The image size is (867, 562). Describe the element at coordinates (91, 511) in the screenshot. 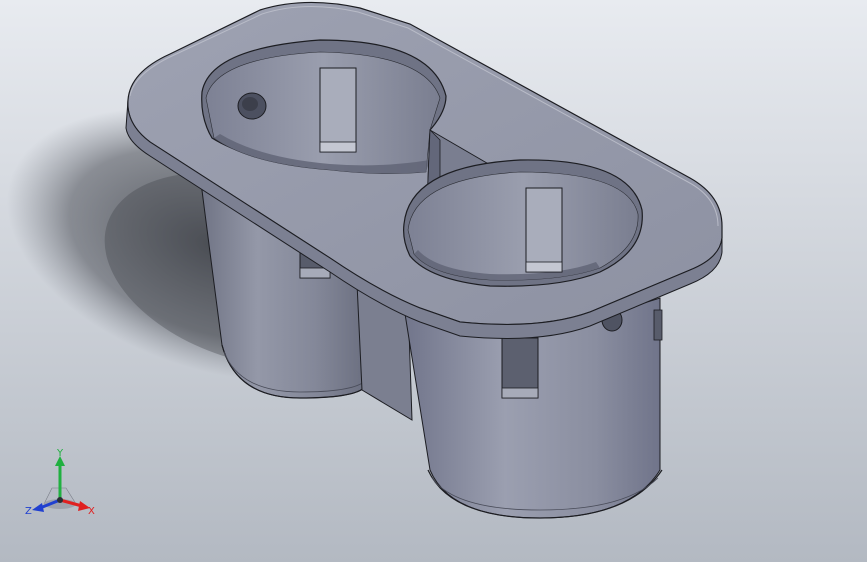

I see `x-axis-label: X` at that location.